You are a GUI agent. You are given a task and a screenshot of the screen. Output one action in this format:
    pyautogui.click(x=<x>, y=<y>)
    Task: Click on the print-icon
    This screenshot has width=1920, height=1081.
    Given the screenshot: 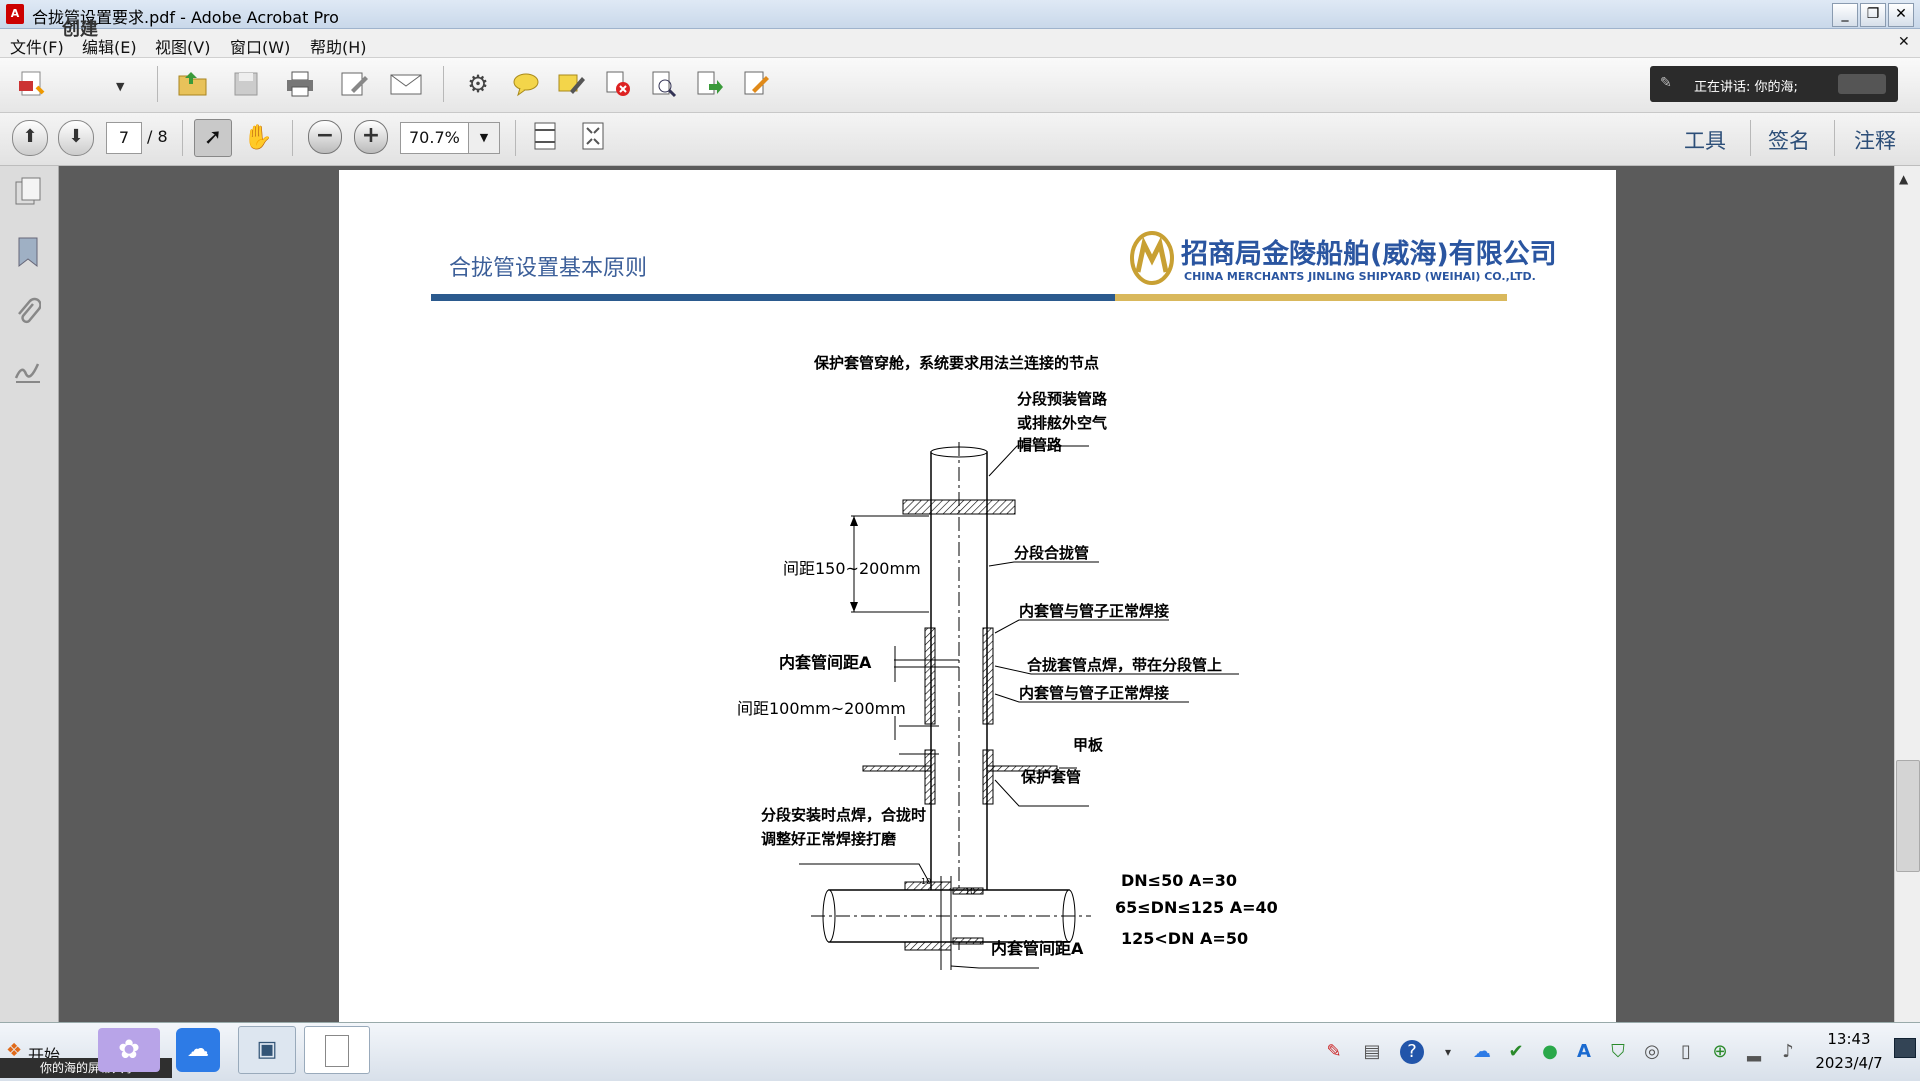 What is the action you would take?
    pyautogui.click(x=300, y=84)
    